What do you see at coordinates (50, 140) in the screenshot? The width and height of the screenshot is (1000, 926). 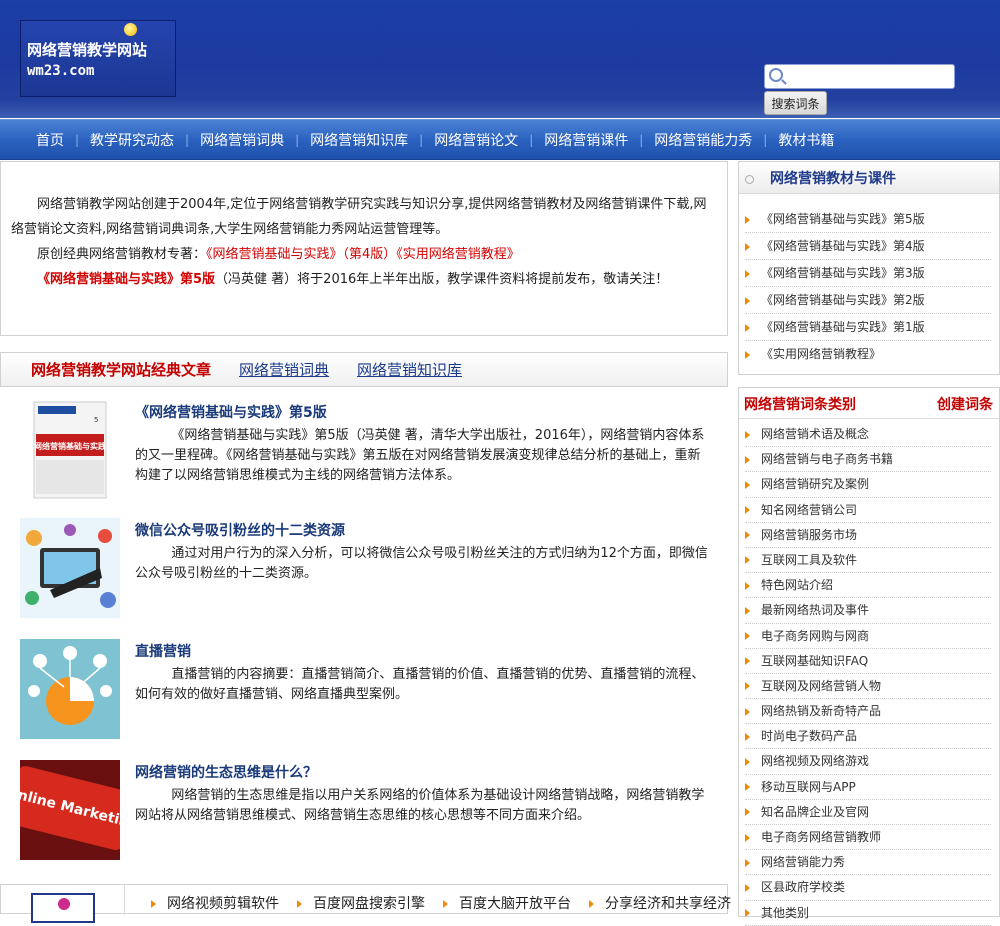 I see `nav-home: 首页` at bounding box center [50, 140].